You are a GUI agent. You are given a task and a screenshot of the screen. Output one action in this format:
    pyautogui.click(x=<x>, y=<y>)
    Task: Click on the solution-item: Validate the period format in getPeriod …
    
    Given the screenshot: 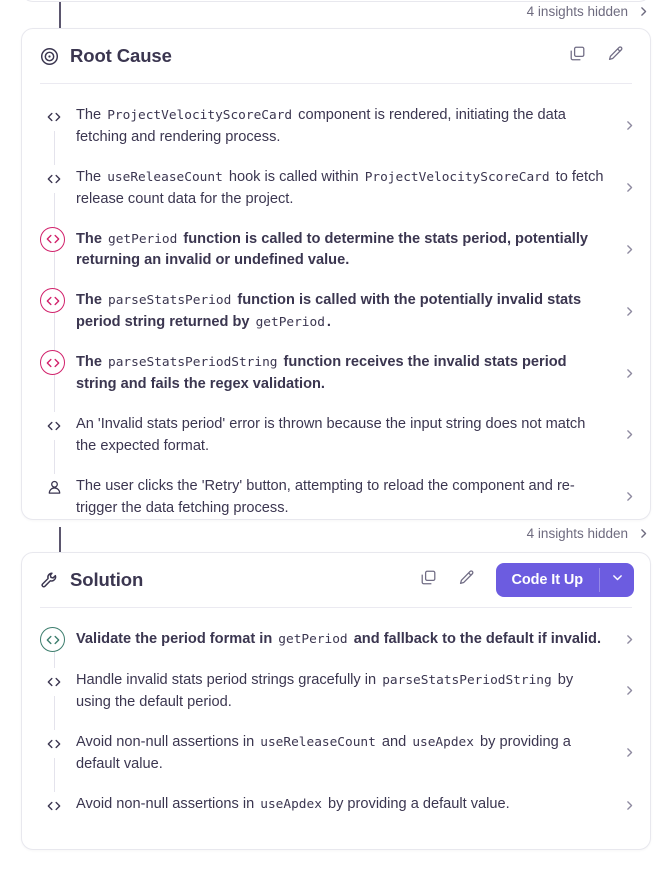 What is the action you would take?
    pyautogui.click(x=336, y=639)
    